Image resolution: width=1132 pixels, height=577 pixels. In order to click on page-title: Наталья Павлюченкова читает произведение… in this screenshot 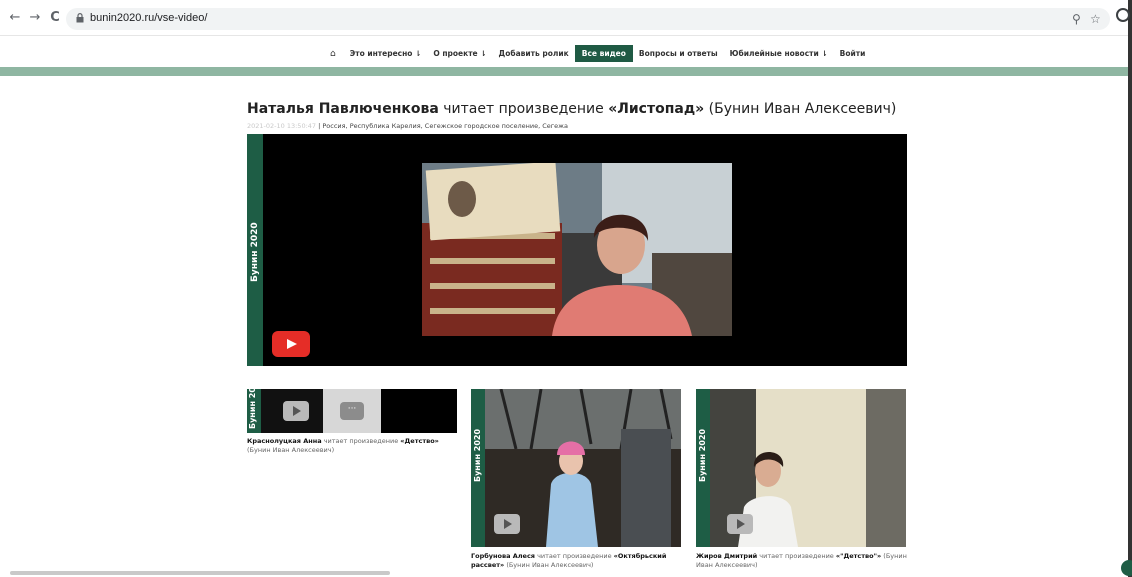, I will do `click(571, 109)`.